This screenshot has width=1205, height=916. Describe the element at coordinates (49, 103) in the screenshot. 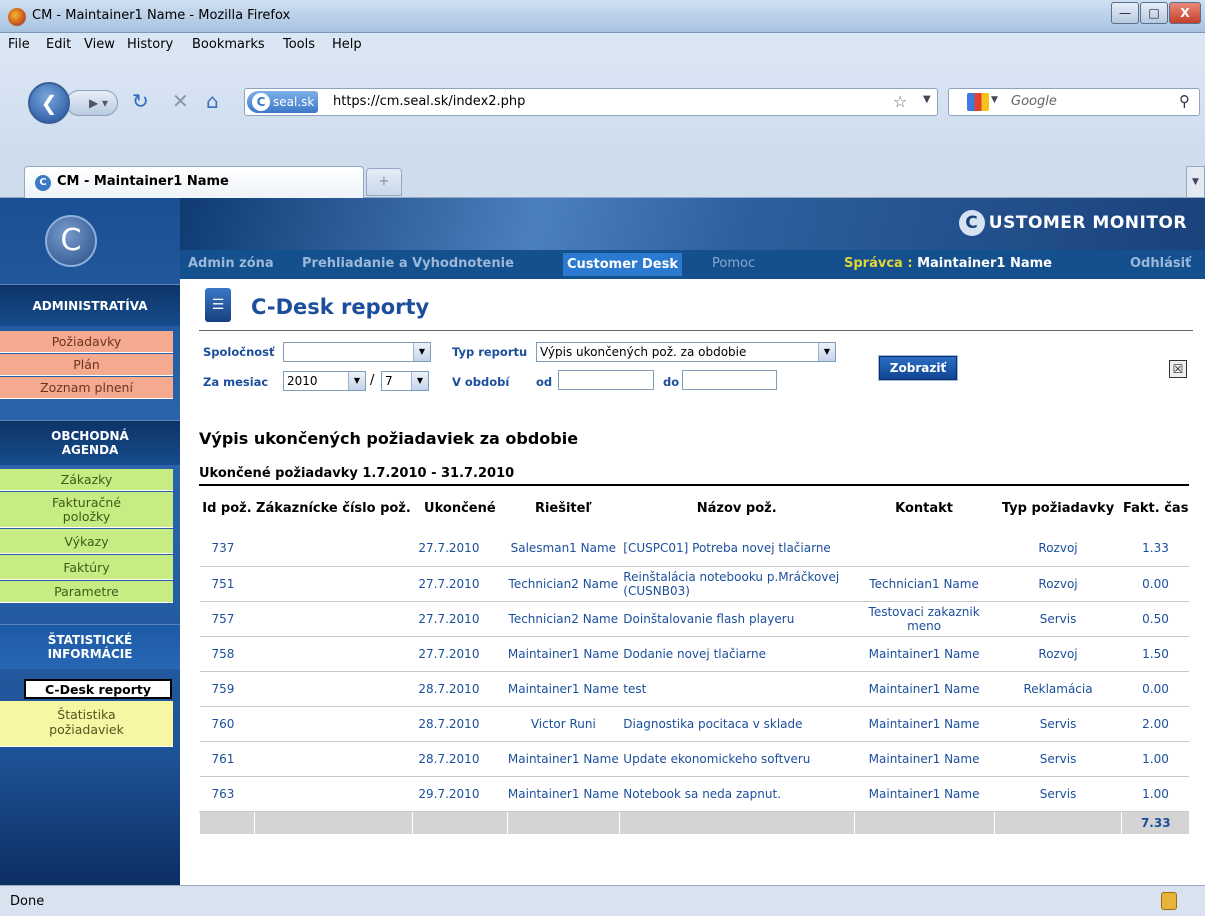

I see `back-button: ❮` at that location.